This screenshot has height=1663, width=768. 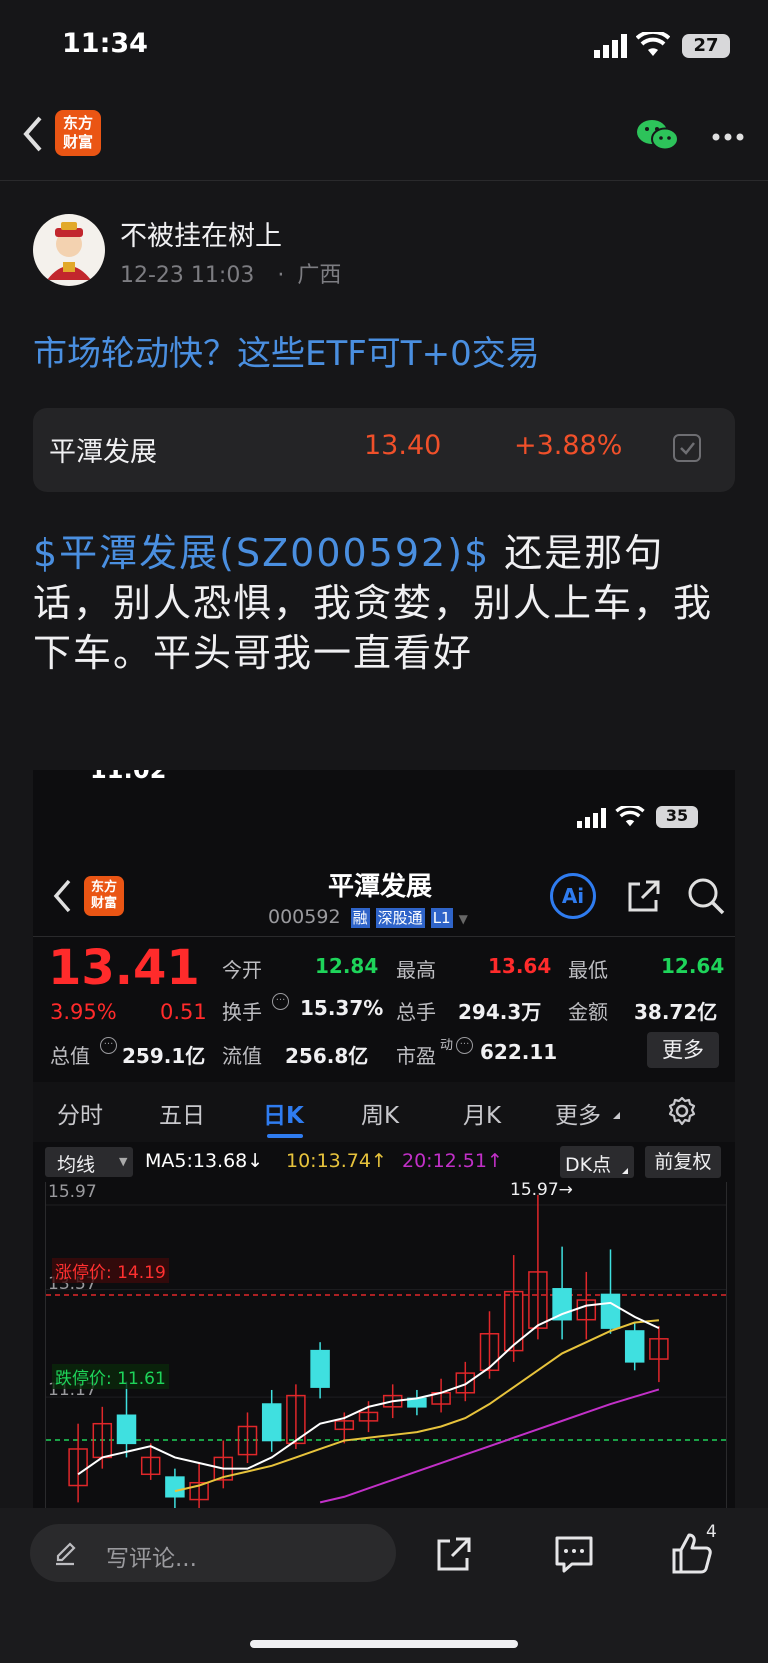 What do you see at coordinates (416, 1056) in the screenshot?
I see `quote-pe-label: 市盈` at bounding box center [416, 1056].